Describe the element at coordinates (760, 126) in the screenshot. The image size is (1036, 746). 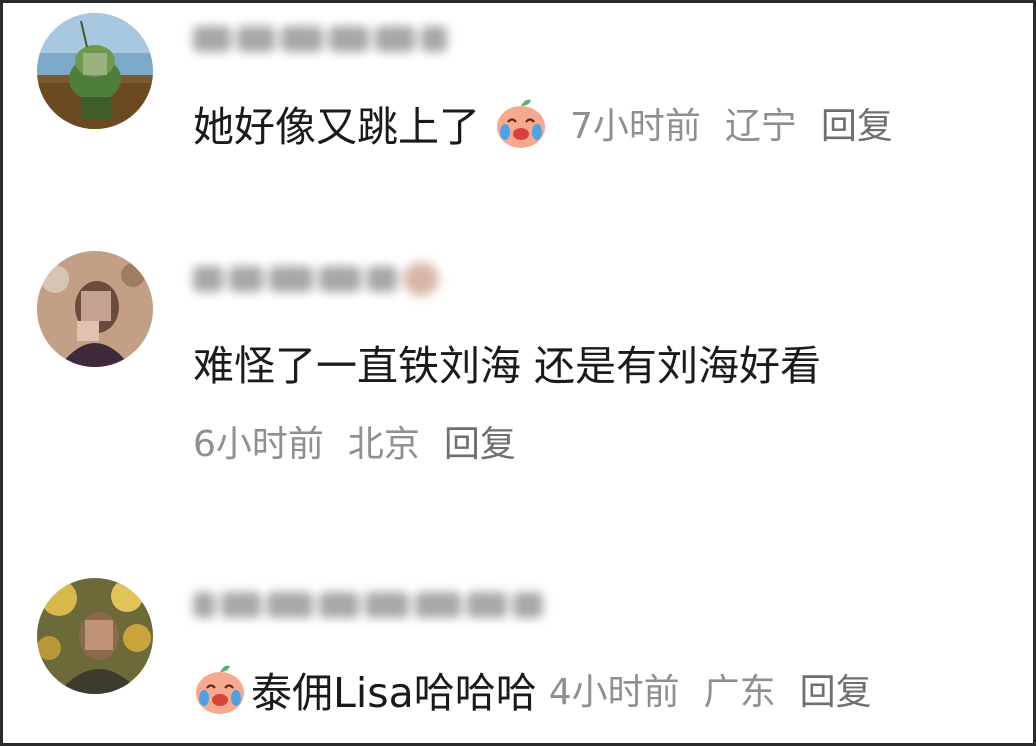
I see `comment-location: 辽宁` at that location.